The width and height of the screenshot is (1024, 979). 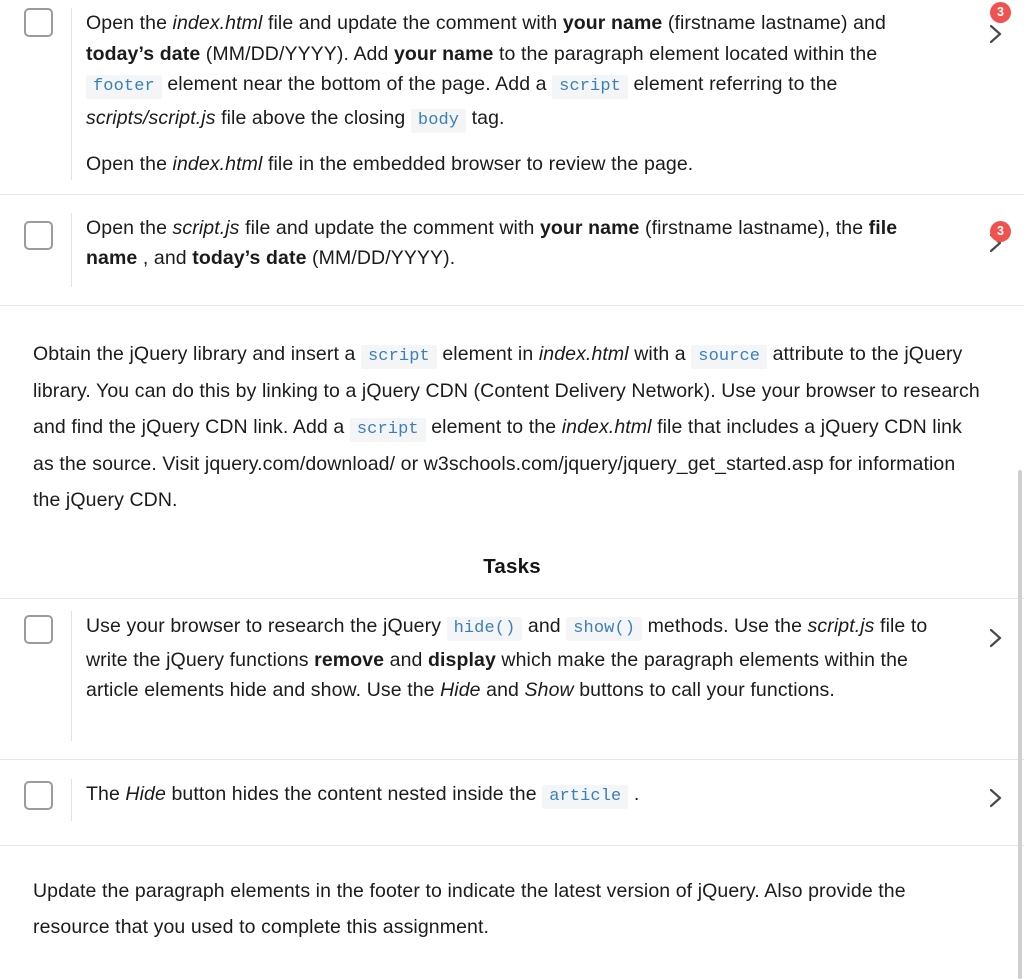 I want to click on code-chip-source: source, so click(x=729, y=356).